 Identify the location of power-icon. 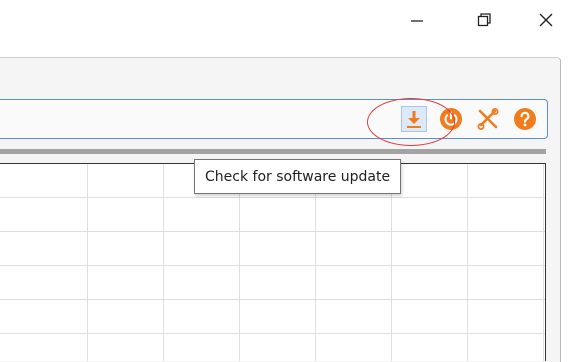
(451, 119).